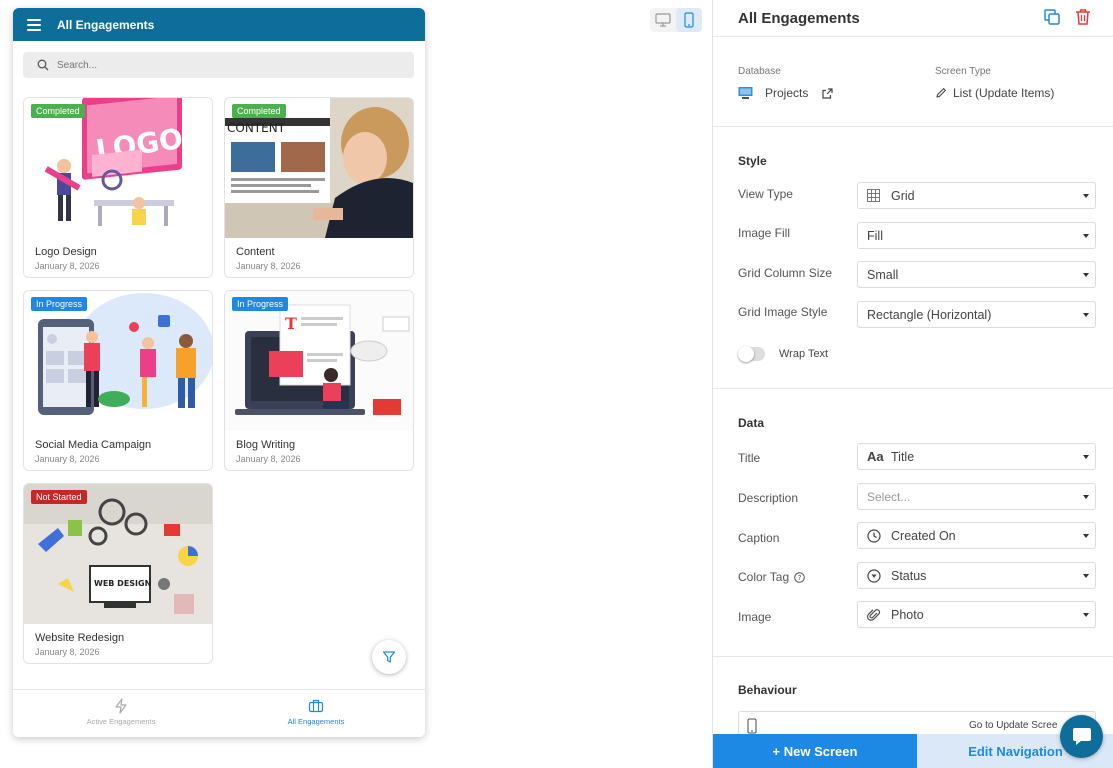 This screenshot has height=768, width=1113. Describe the element at coordinates (903, 456) in the screenshot. I see `title-field-value: Title` at that location.